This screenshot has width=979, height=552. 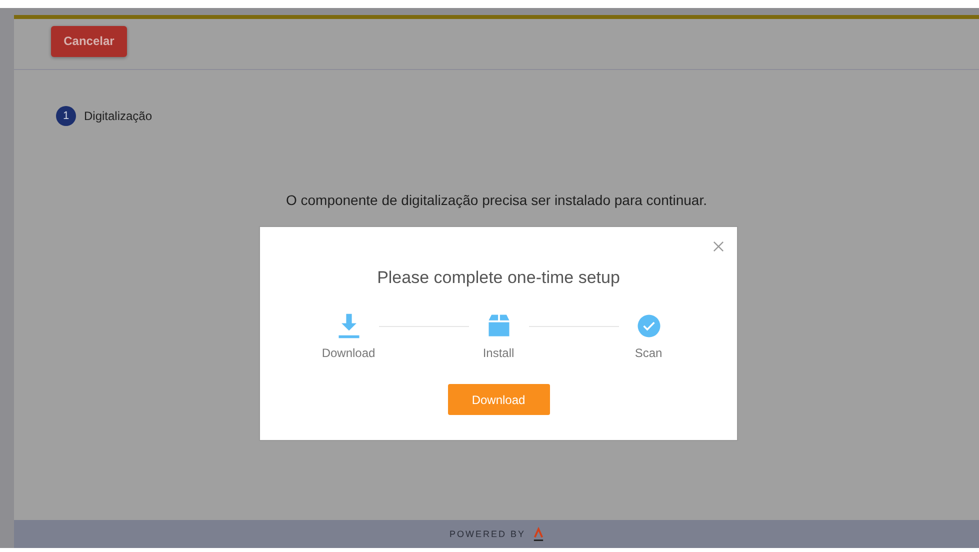 I want to click on step-label: Digitalização, so click(x=118, y=116).